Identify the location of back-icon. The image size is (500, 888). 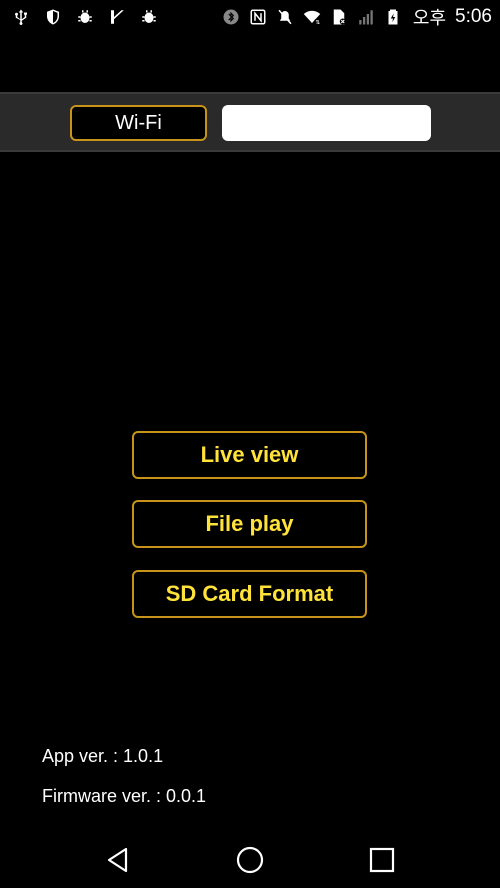
(118, 860).